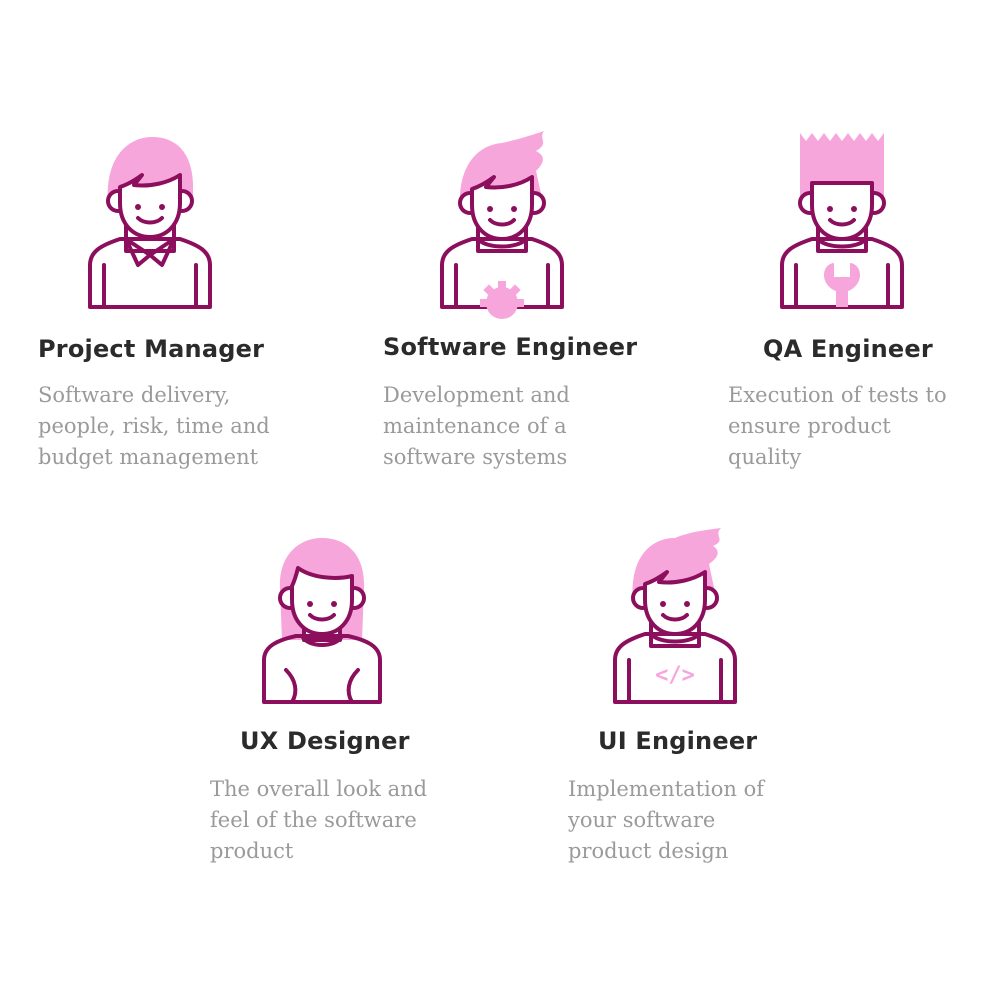 The width and height of the screenshot is (1000, 1000). What do you see at coordinates (151, 349) in the screenshot?
I see `role-title: Project Manager` at bounding box center [151, 349].